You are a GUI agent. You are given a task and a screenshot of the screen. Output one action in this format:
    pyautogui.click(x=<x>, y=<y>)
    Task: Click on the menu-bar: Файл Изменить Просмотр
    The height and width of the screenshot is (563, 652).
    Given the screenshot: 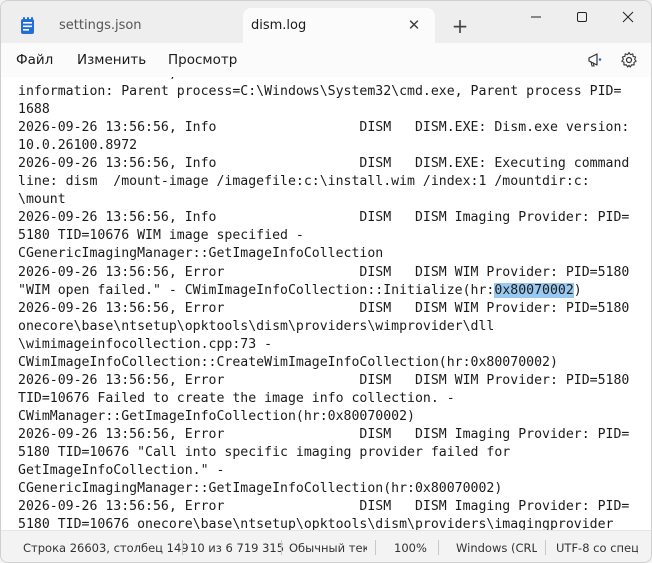 What is the action you would take?
    pyautogui.click(x=326, y=60)
    